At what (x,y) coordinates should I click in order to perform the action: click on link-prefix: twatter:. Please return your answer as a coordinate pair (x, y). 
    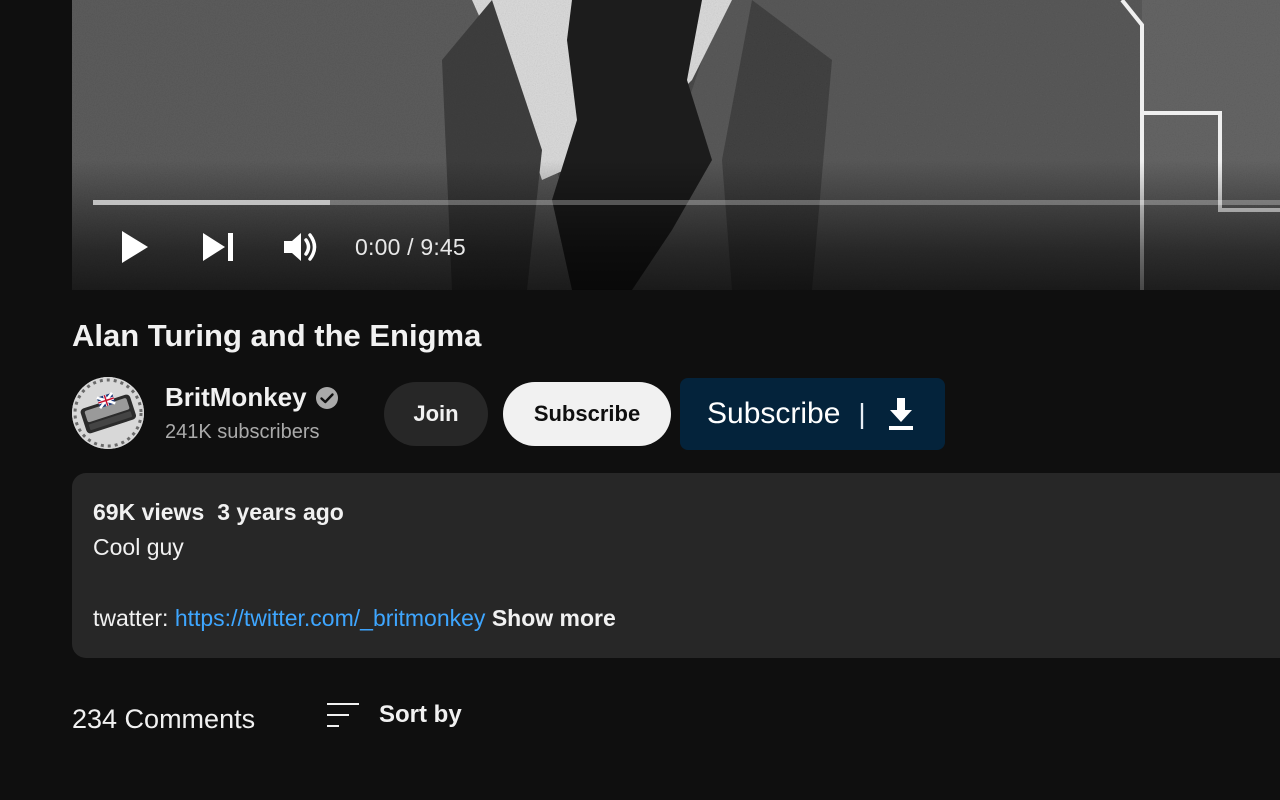
    Looking at the image, I should click on (134, 618).